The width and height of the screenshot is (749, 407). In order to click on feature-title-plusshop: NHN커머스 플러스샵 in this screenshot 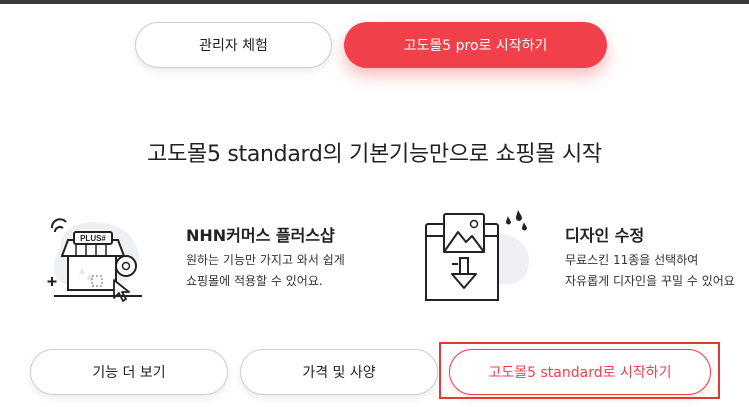, I will do `click(260, 235)`.